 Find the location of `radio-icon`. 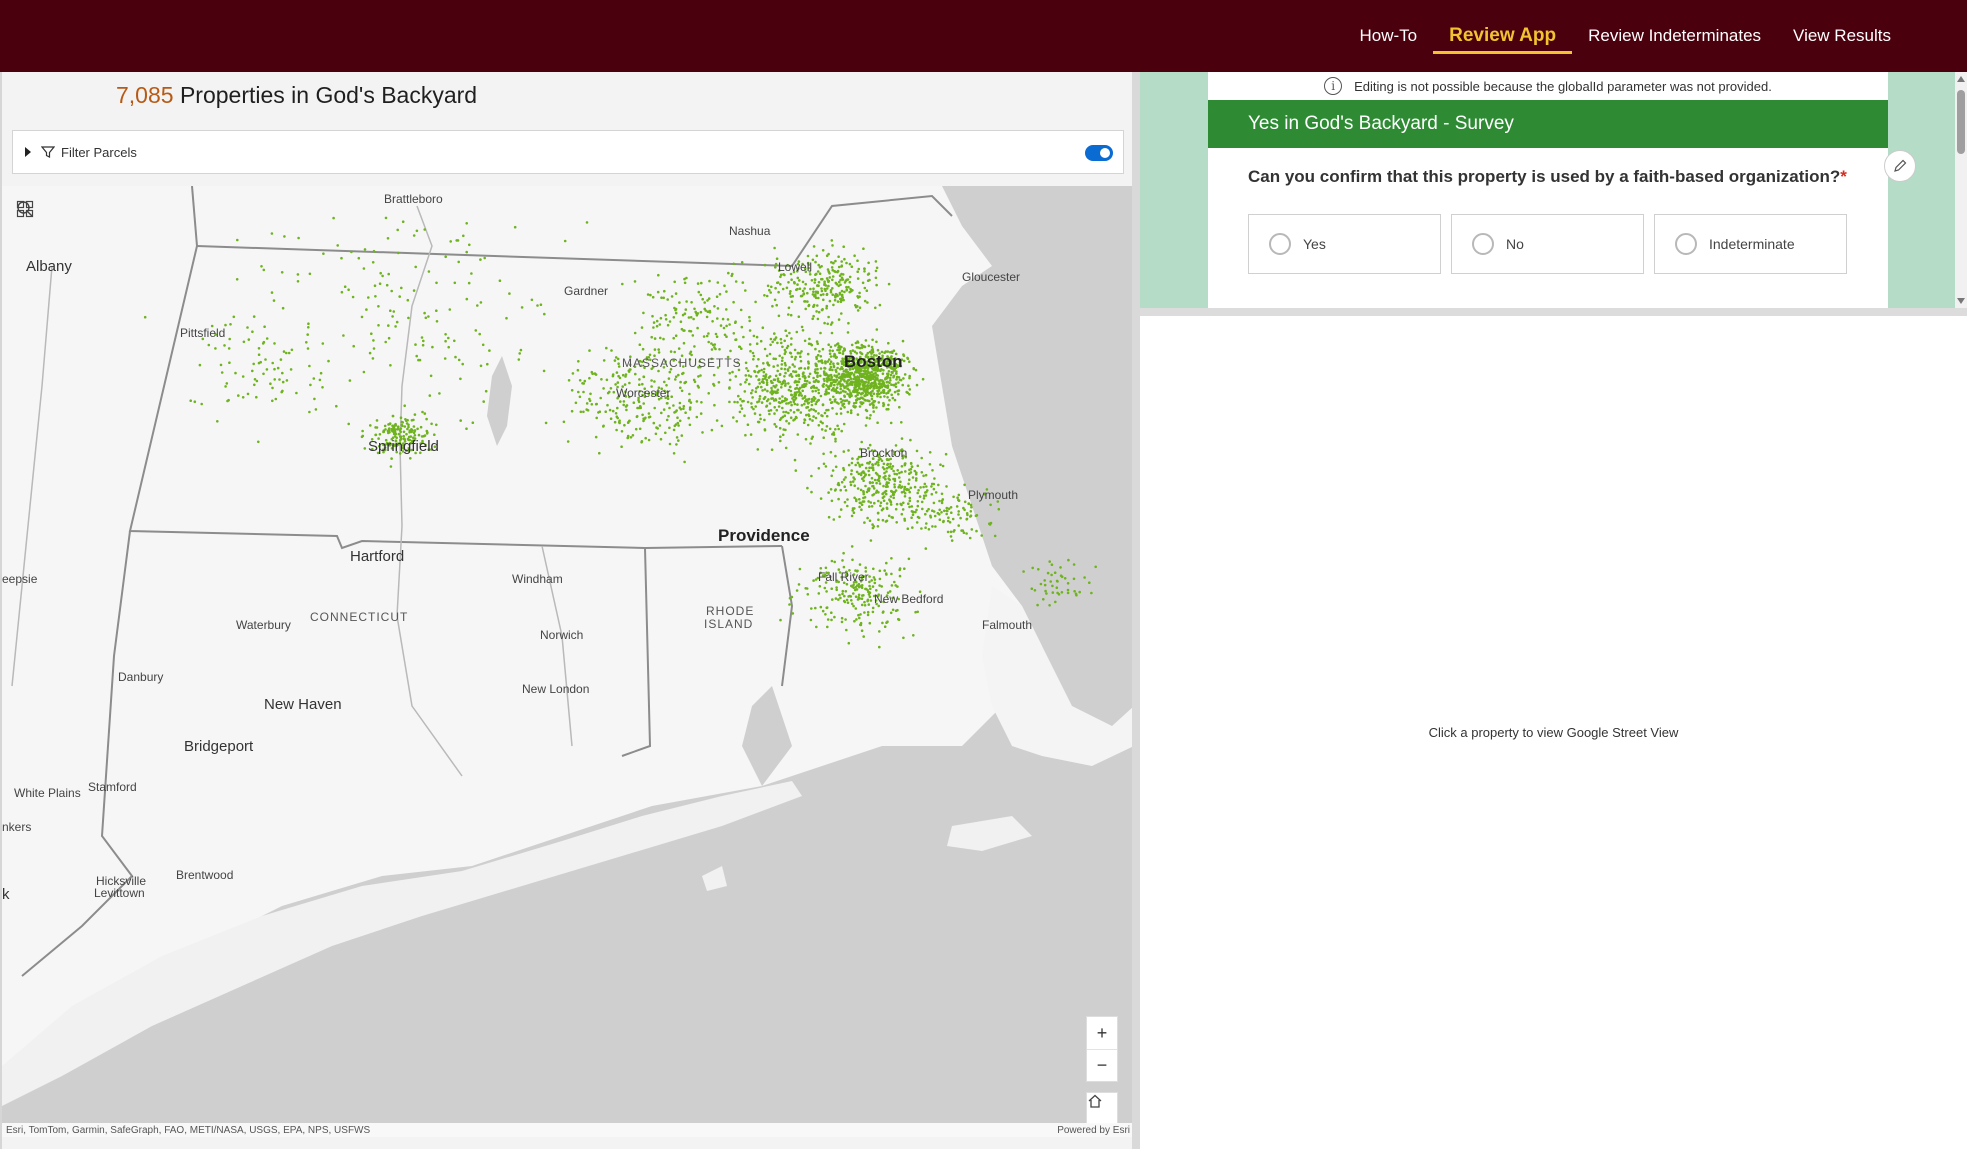

radio-icon is located at coordinates (1686, 244).